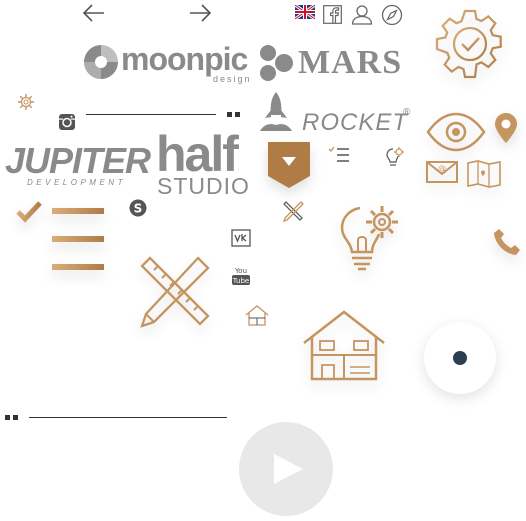  I want to click on small-gear-icon, so click(26, 102).